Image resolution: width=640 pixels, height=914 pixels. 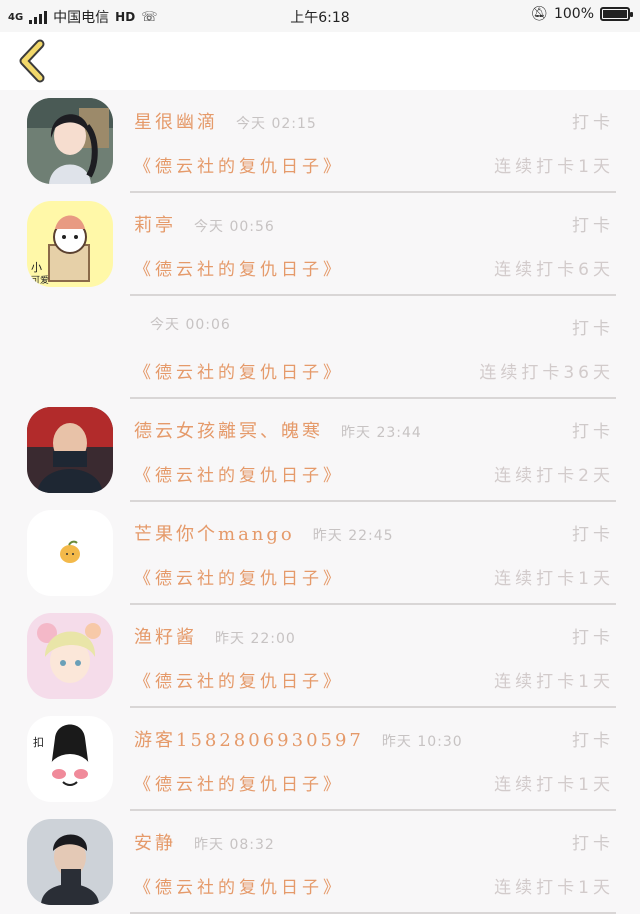 I want to click on checkin-time: 今天 00:56, so click(x=234, y=227).